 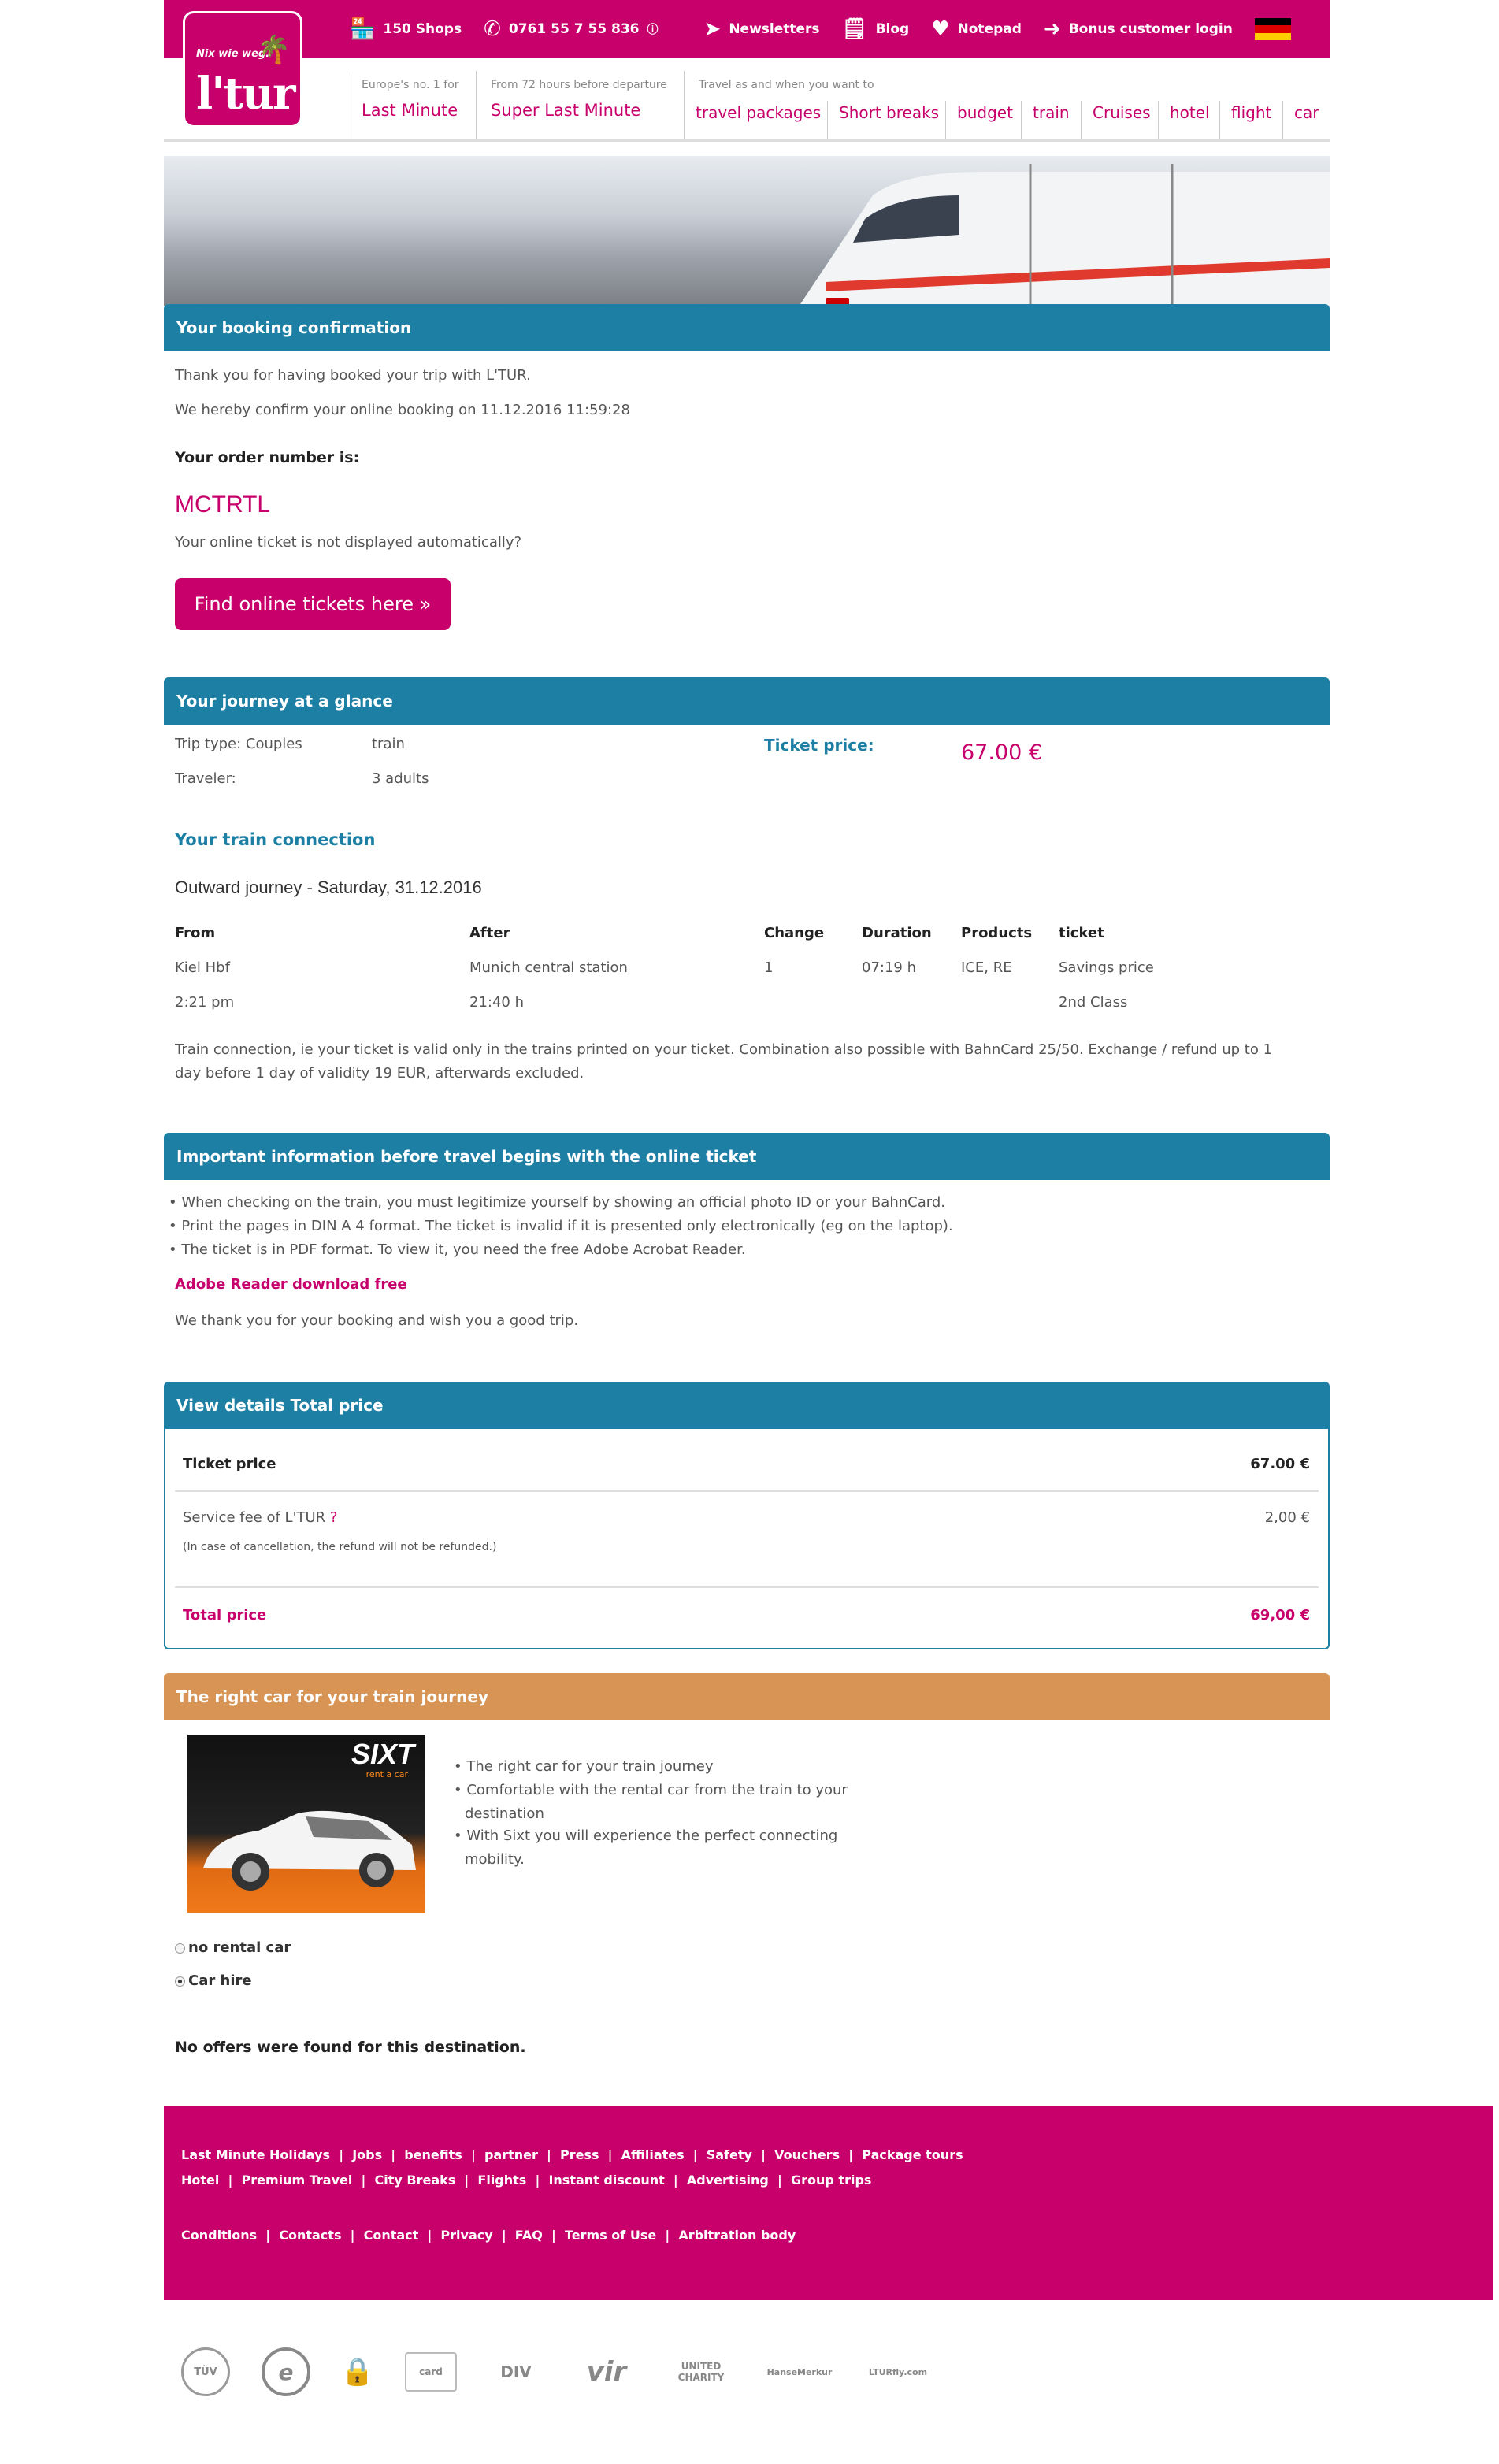 What do you see at coordinates (225, 1615) in the screenshot?
I see `total-price-label: Total price` at bounding box center [225, 1615].